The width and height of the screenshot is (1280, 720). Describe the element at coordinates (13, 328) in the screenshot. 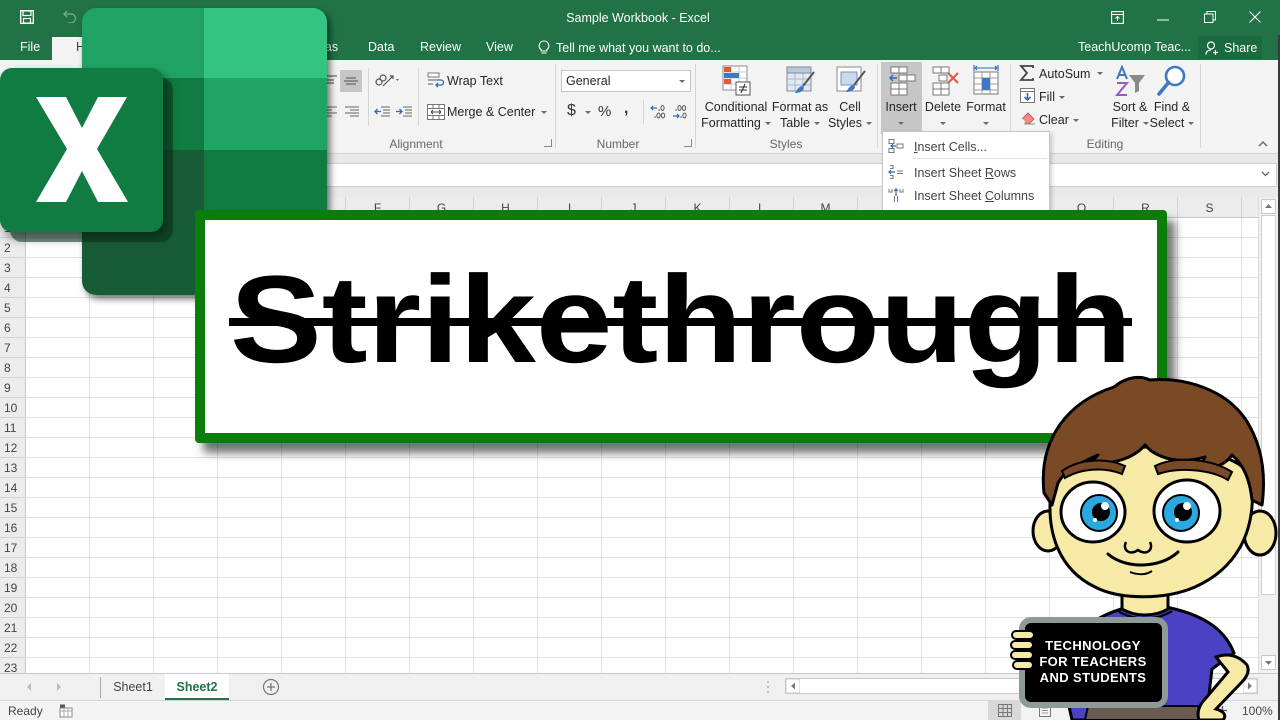

I see `row-header-6: 6` at that location.